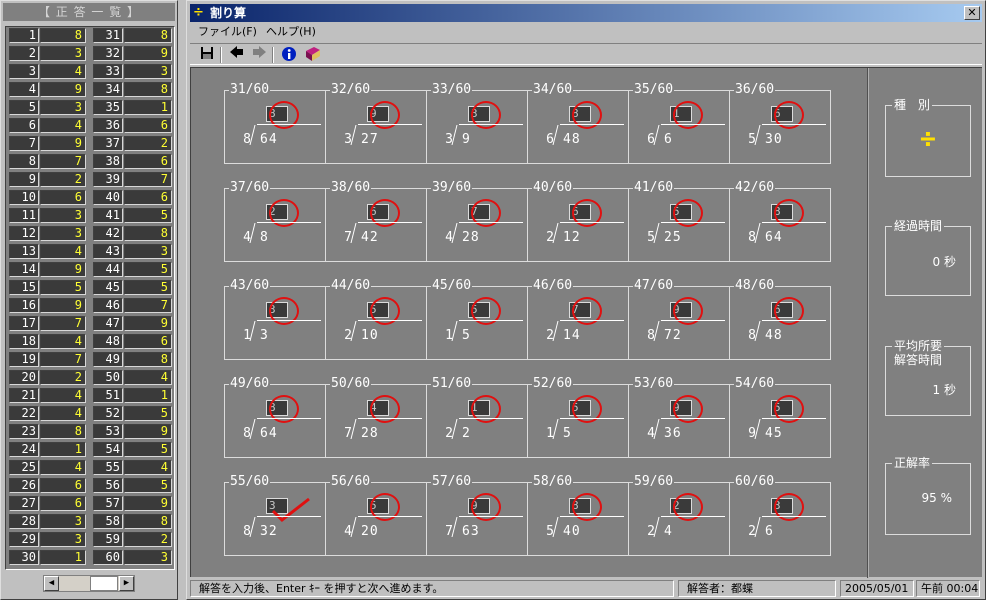 This screenshot has width=986, height=600. Describe the element at coordinates (918, 346) in the screenshot. I see `average-time-label-1: 平均所要` at that location.